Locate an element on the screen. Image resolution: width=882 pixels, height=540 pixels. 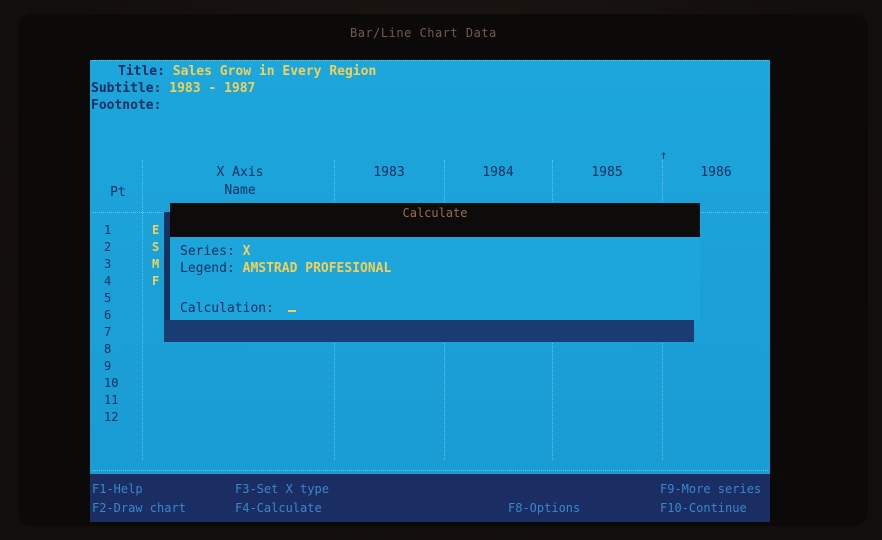
footnote-row: Footnote: is located at coordinates (126, 105).